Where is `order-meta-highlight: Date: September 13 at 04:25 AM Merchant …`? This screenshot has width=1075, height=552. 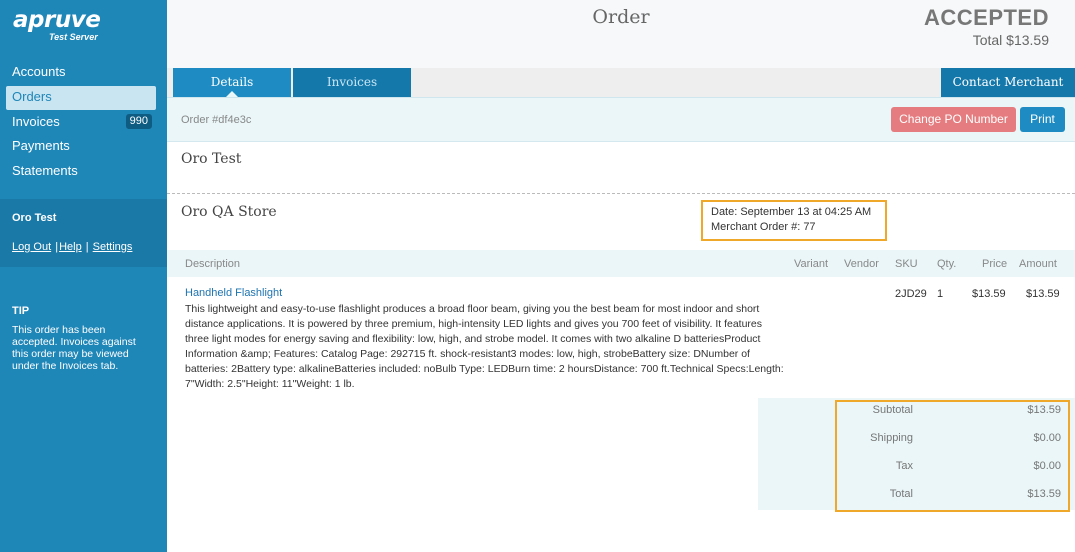
order-meta-highlight: Date: September 13 at 04:25 AM Merchant … is located at coordinates (794, 220).